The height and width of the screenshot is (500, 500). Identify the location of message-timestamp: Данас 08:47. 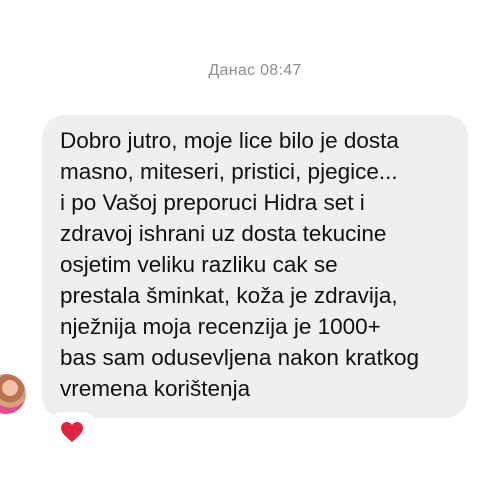
(255, 70).